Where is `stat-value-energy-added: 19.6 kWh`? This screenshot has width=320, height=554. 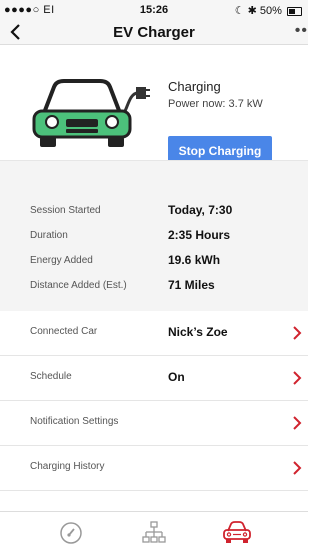
stat-value-energy-added: 19.6 kWh is located at coordinates (194, 260).